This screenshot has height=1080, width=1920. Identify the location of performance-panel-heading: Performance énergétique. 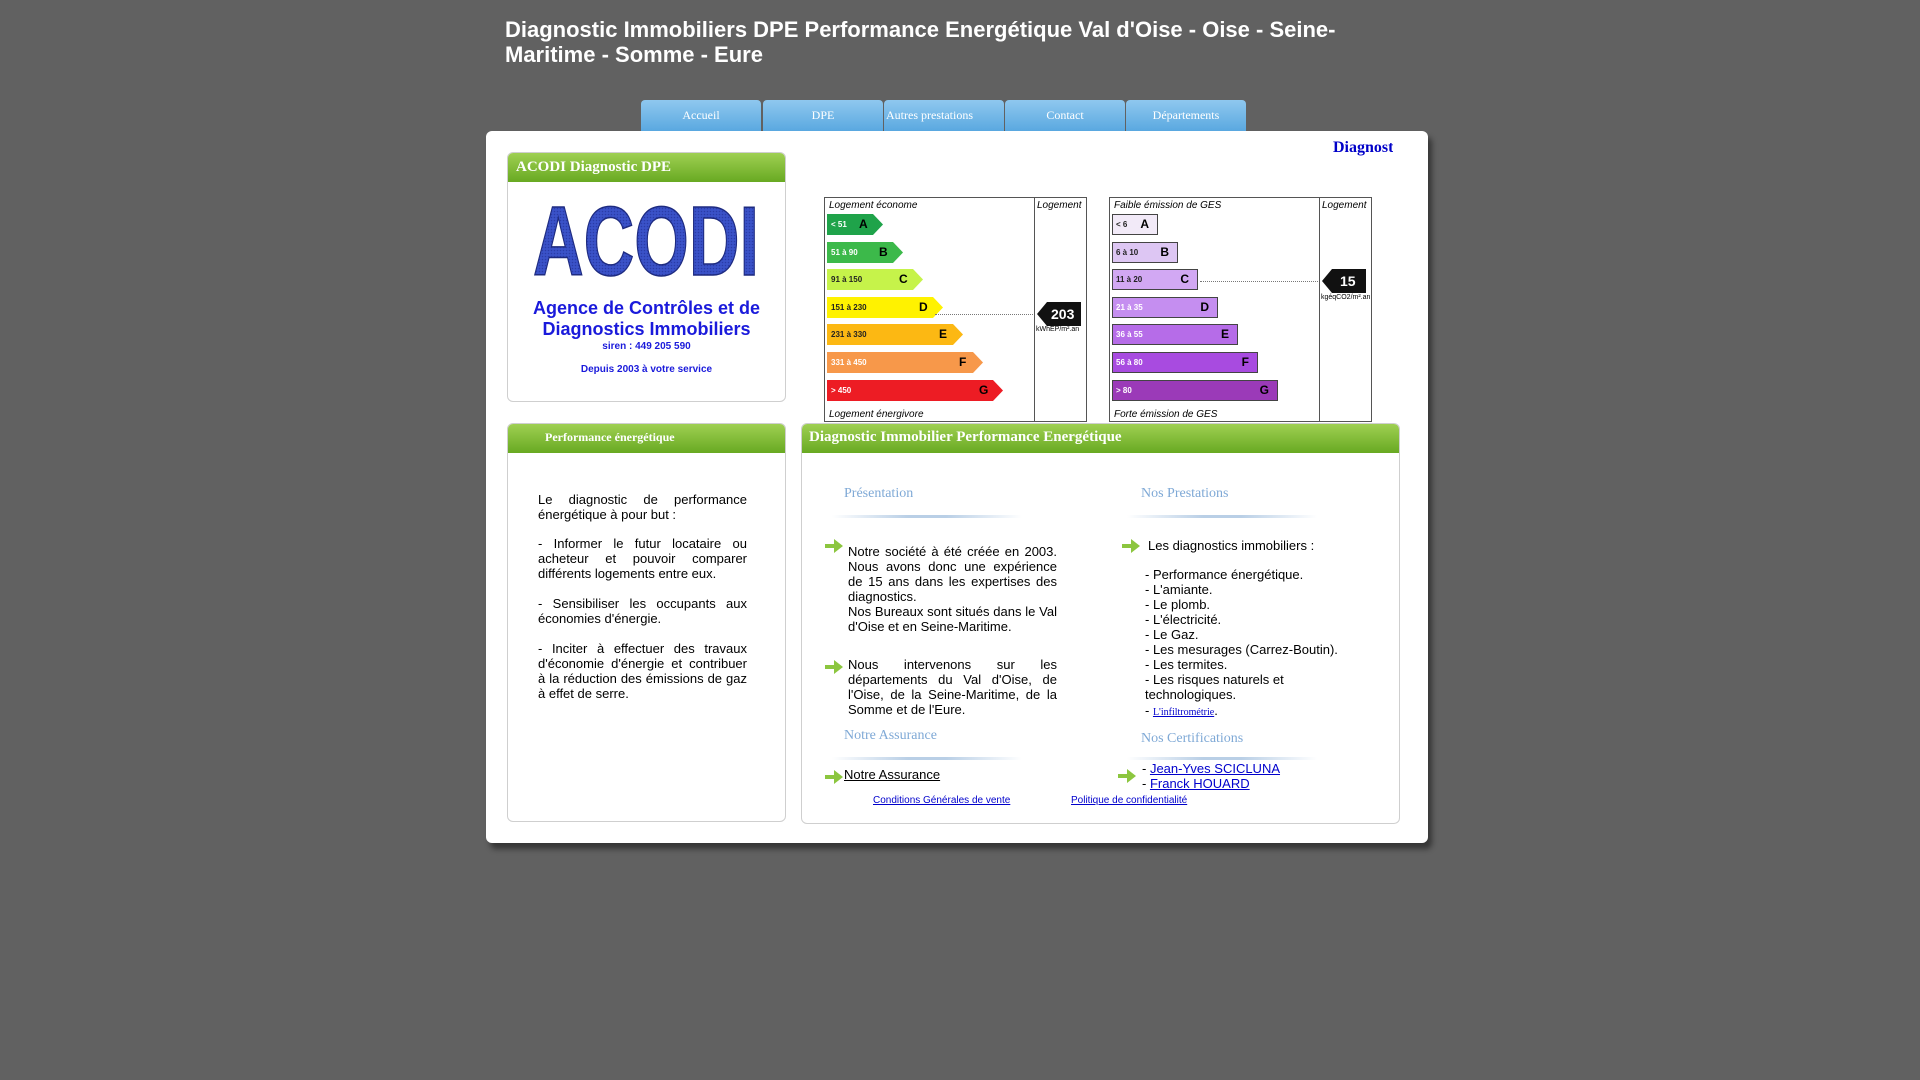
(646, 438).